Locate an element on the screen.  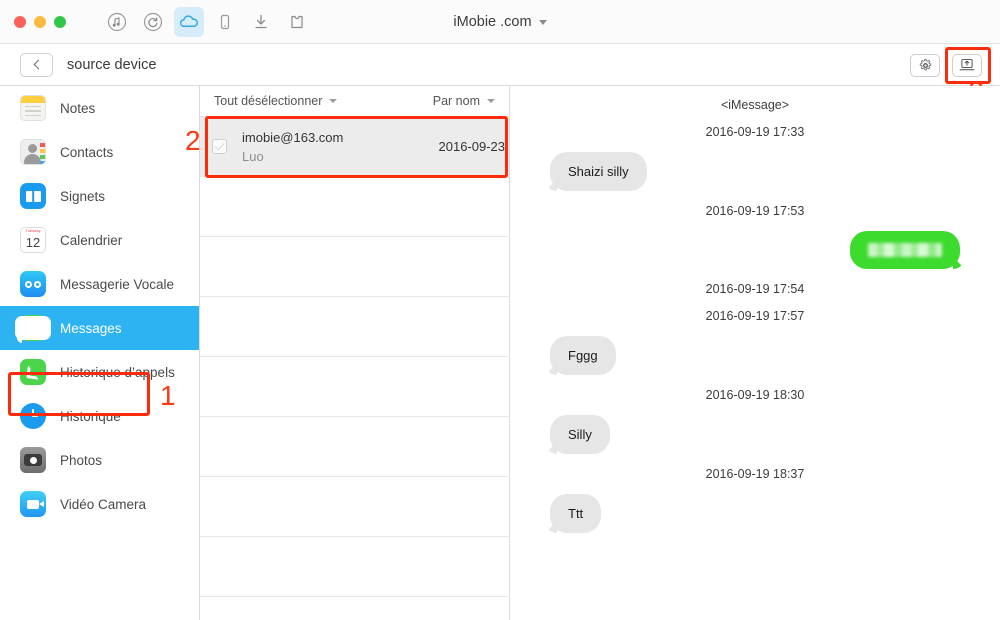
sort-by-button: Par nom is located at coordinates (464, 101).